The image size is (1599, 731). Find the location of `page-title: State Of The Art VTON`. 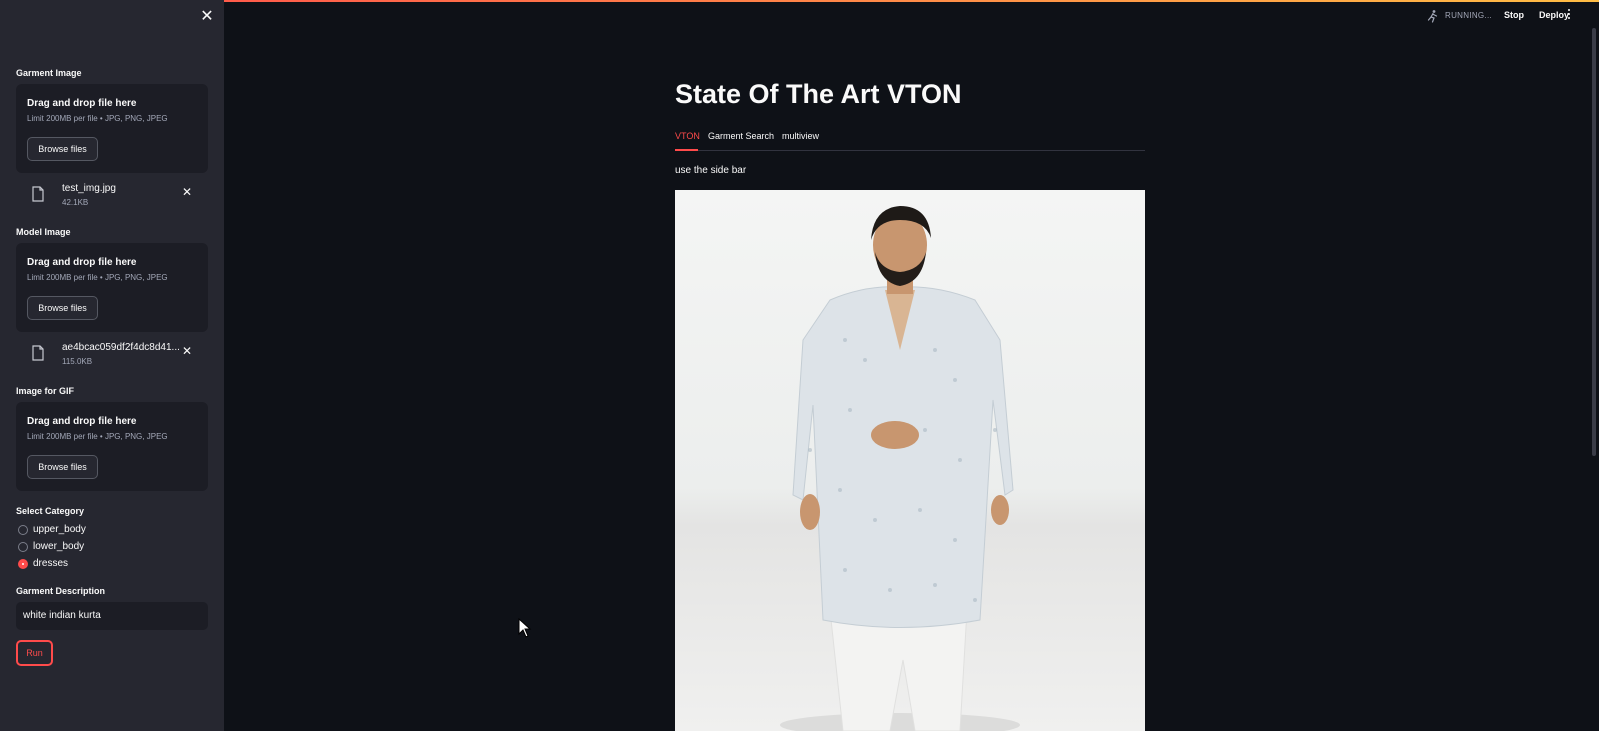

page-title: State Of The Art VTON is located at coordinates (818, 94).